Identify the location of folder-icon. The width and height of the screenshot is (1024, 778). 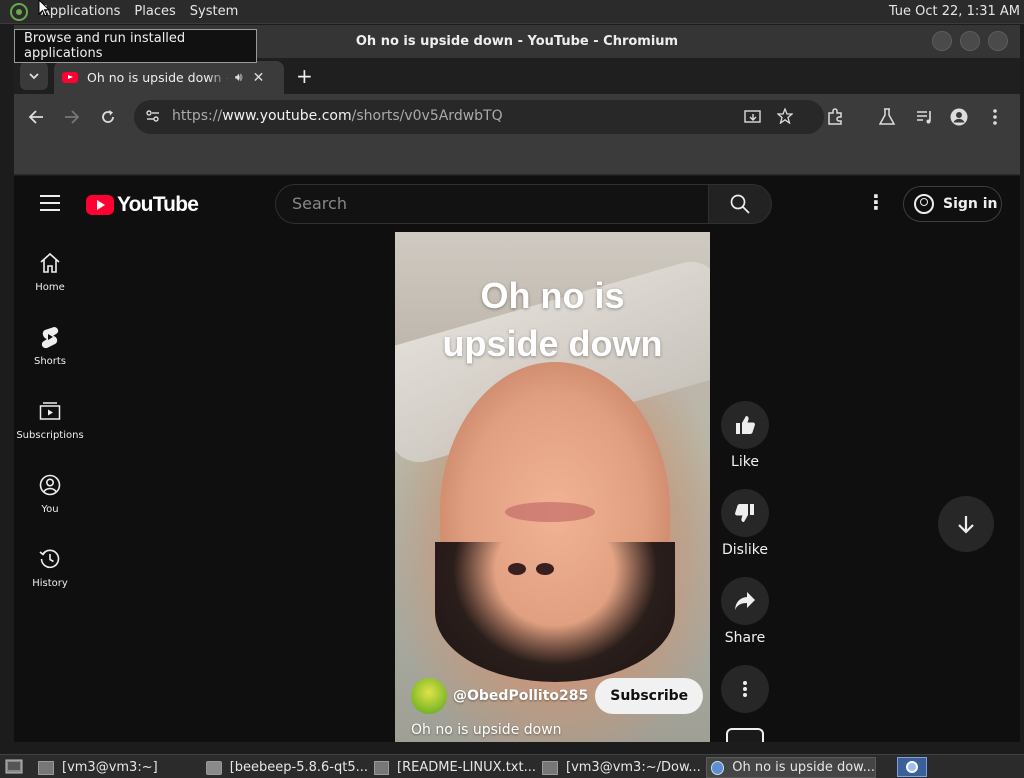
(214, 767).